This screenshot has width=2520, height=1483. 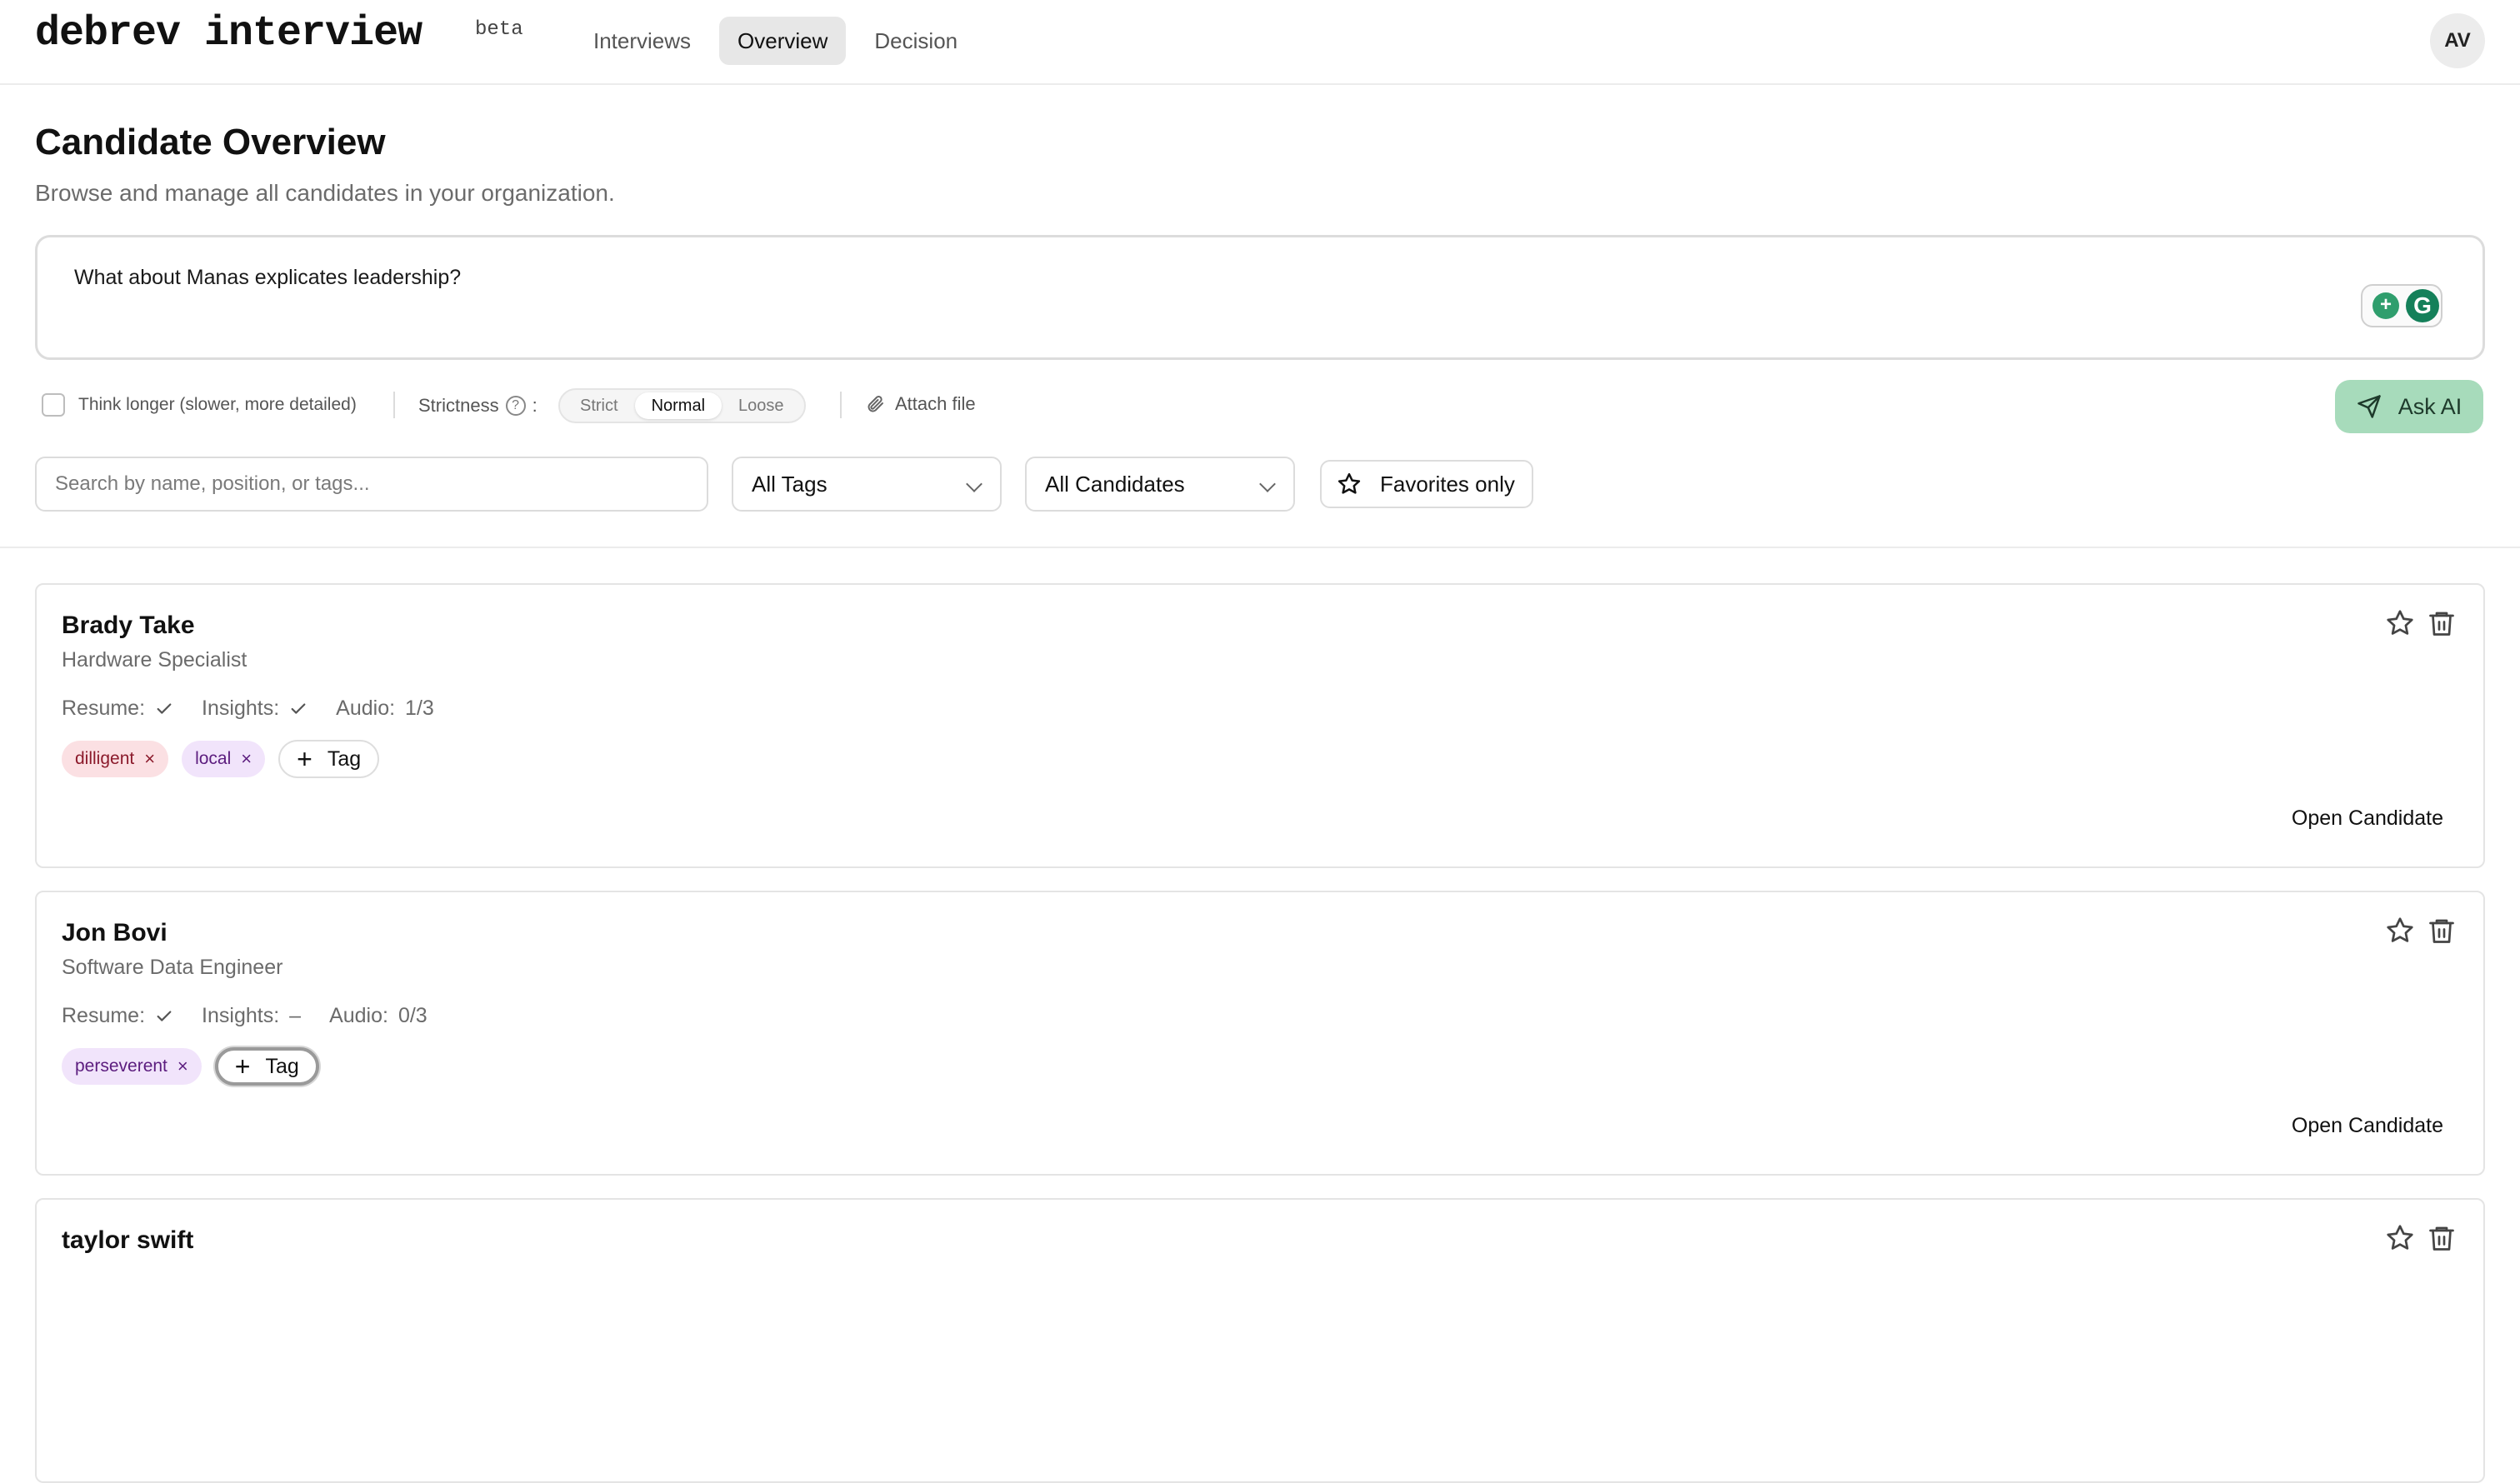 What do you see at coordinates (128, 625) in the screenshot?
I see `candidate-name: Brady Take` at bounding box center [128, 625].